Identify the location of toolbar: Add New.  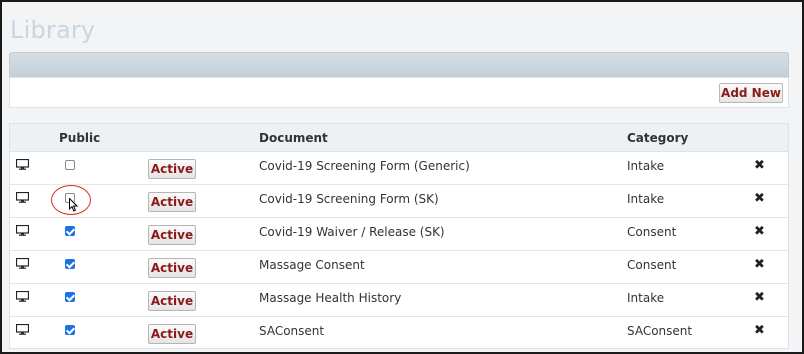
(399, 92).